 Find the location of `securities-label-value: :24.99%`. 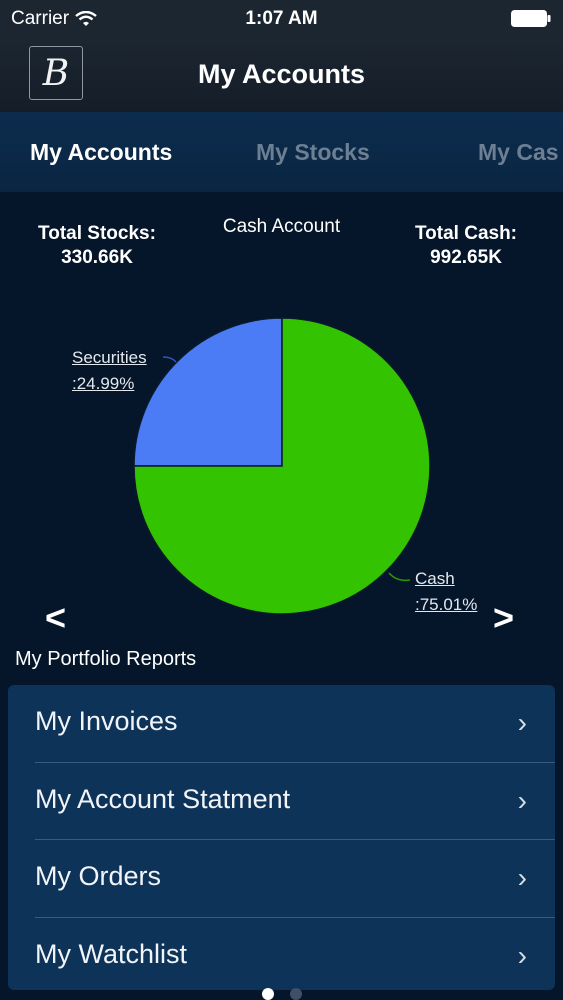

securities-label-value: :24.99% is located at coordinates (103, 383).